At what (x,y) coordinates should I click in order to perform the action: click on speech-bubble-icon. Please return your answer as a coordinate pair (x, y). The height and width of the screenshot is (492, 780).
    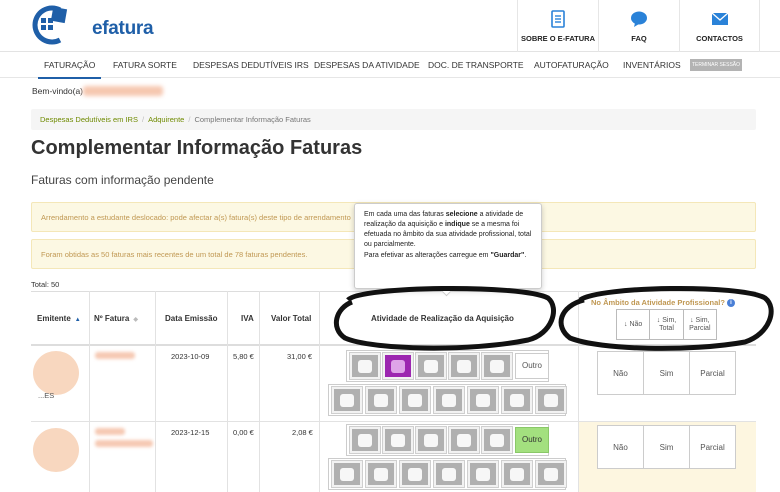
    Looking at the image, I should click on (639, 19).